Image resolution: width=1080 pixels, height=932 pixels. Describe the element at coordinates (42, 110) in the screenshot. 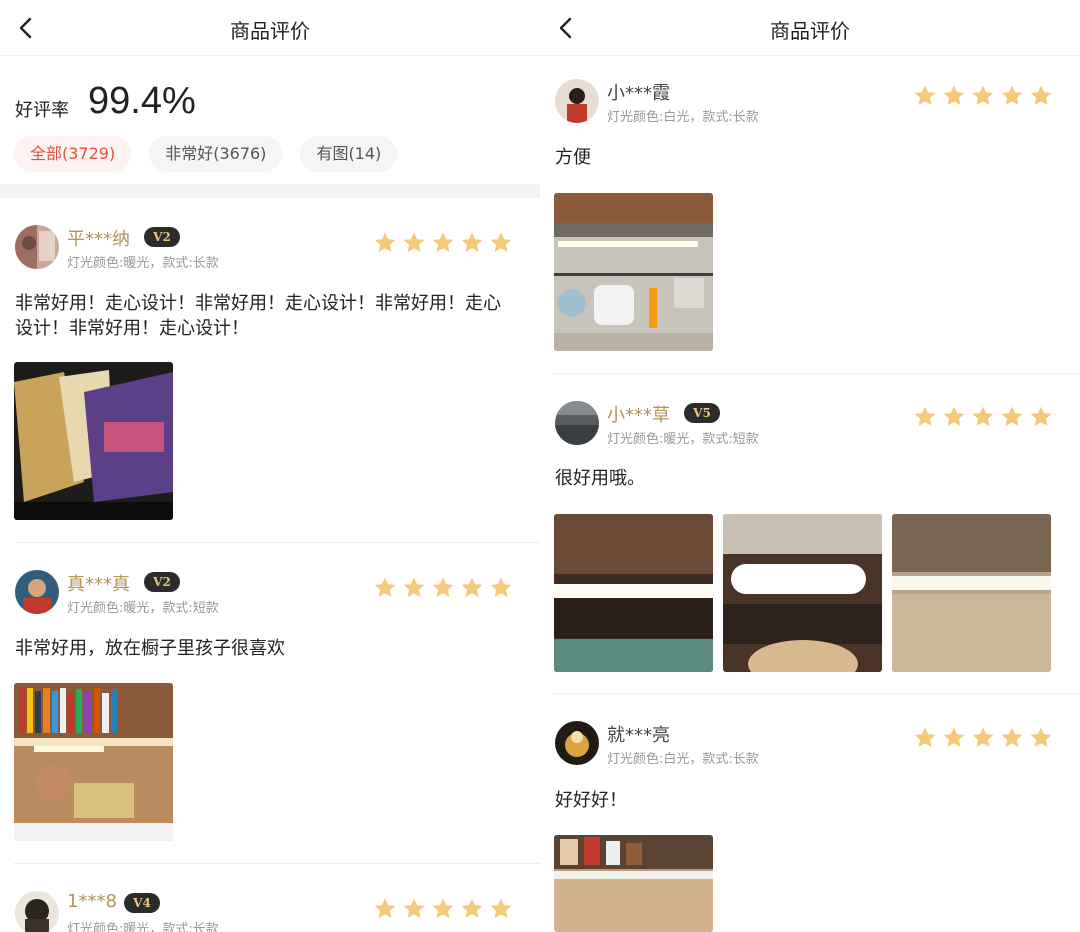

I see `good-rate-label: 好评率` at that location.